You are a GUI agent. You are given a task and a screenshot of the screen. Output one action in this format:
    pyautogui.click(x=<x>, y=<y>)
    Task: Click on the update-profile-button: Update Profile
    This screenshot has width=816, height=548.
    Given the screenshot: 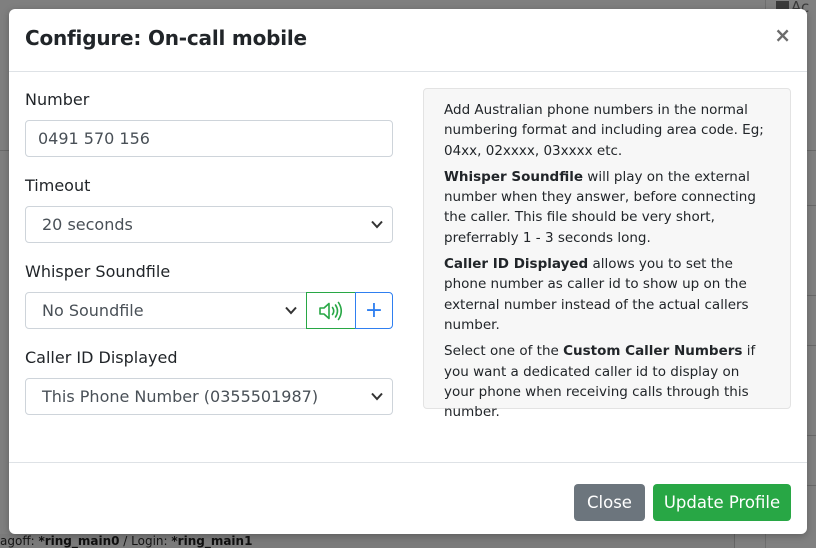 What is the action you would take?
    pyautogui.click(x=722, y=502)
    